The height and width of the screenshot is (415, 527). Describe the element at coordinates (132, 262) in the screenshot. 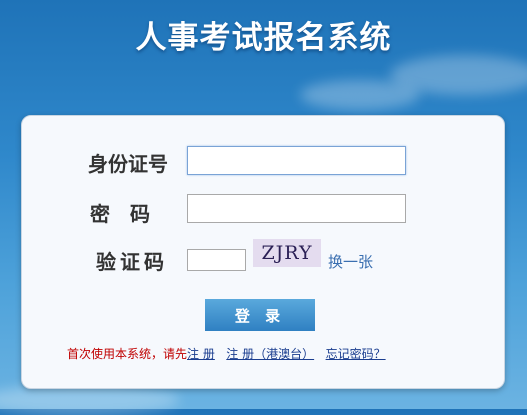

I see `captcha-label: 验证码` at that location.